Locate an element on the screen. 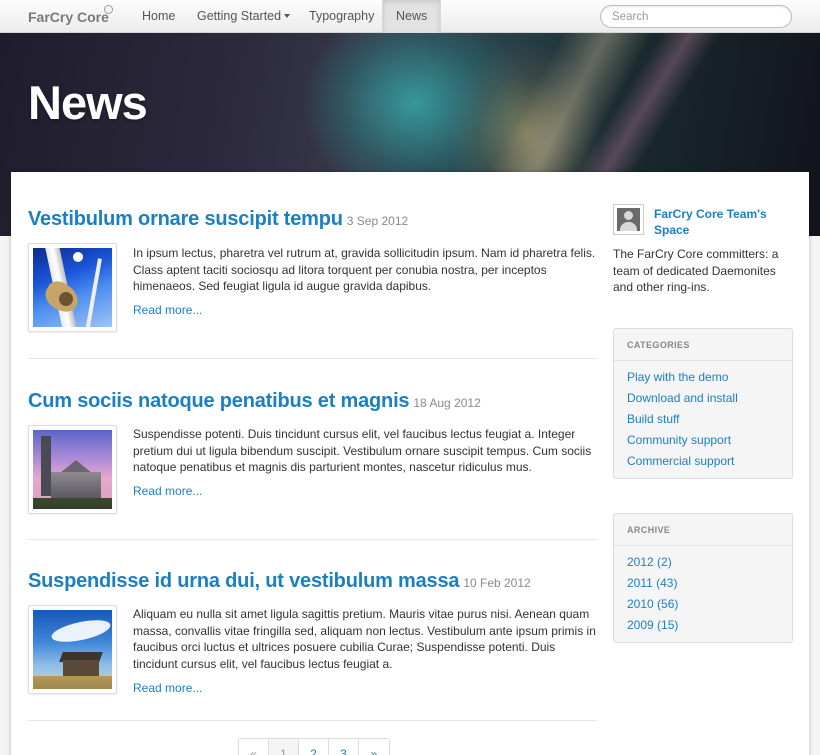 The height and width of the screenshot is (755, 820). search-input is located at coordinates (696, 16).